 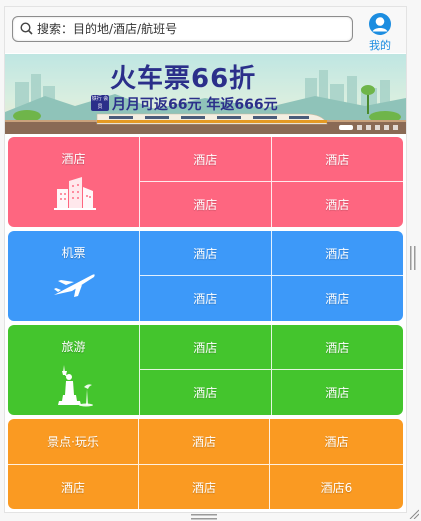 What do you see at coordinates (204, 517) in the screenshot?
I see `bottom-resize-grip` at bounding box center [204, 517].